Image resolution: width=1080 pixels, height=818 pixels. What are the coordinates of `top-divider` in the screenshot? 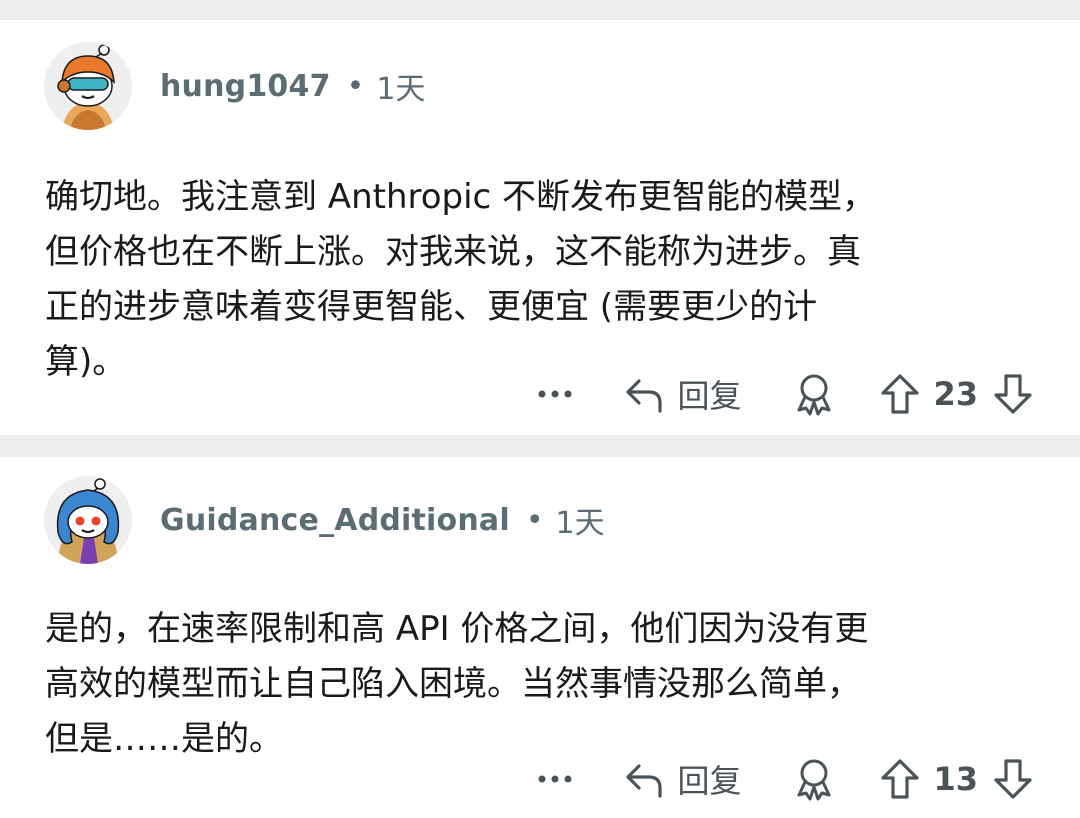 It's located at (540, 10).